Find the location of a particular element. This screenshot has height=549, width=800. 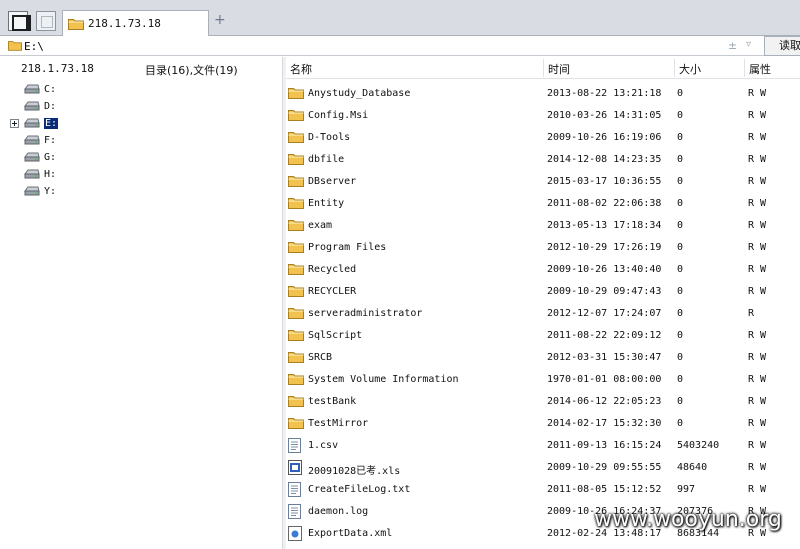

file-row: 1.csv 2011-09-13 16:15:24 5403240 R W is located at coordinates (543, 445).